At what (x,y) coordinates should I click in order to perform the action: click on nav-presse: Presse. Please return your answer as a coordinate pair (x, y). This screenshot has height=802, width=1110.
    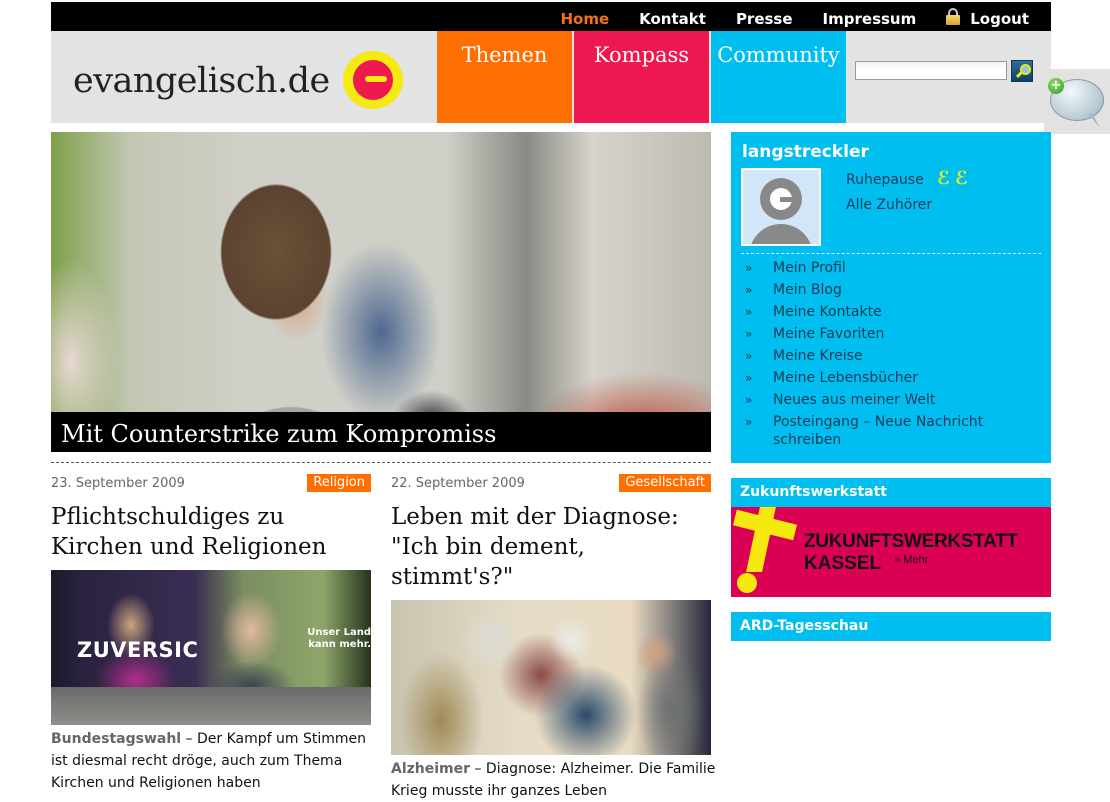
    Looking at the image, I should click on (764, 19).